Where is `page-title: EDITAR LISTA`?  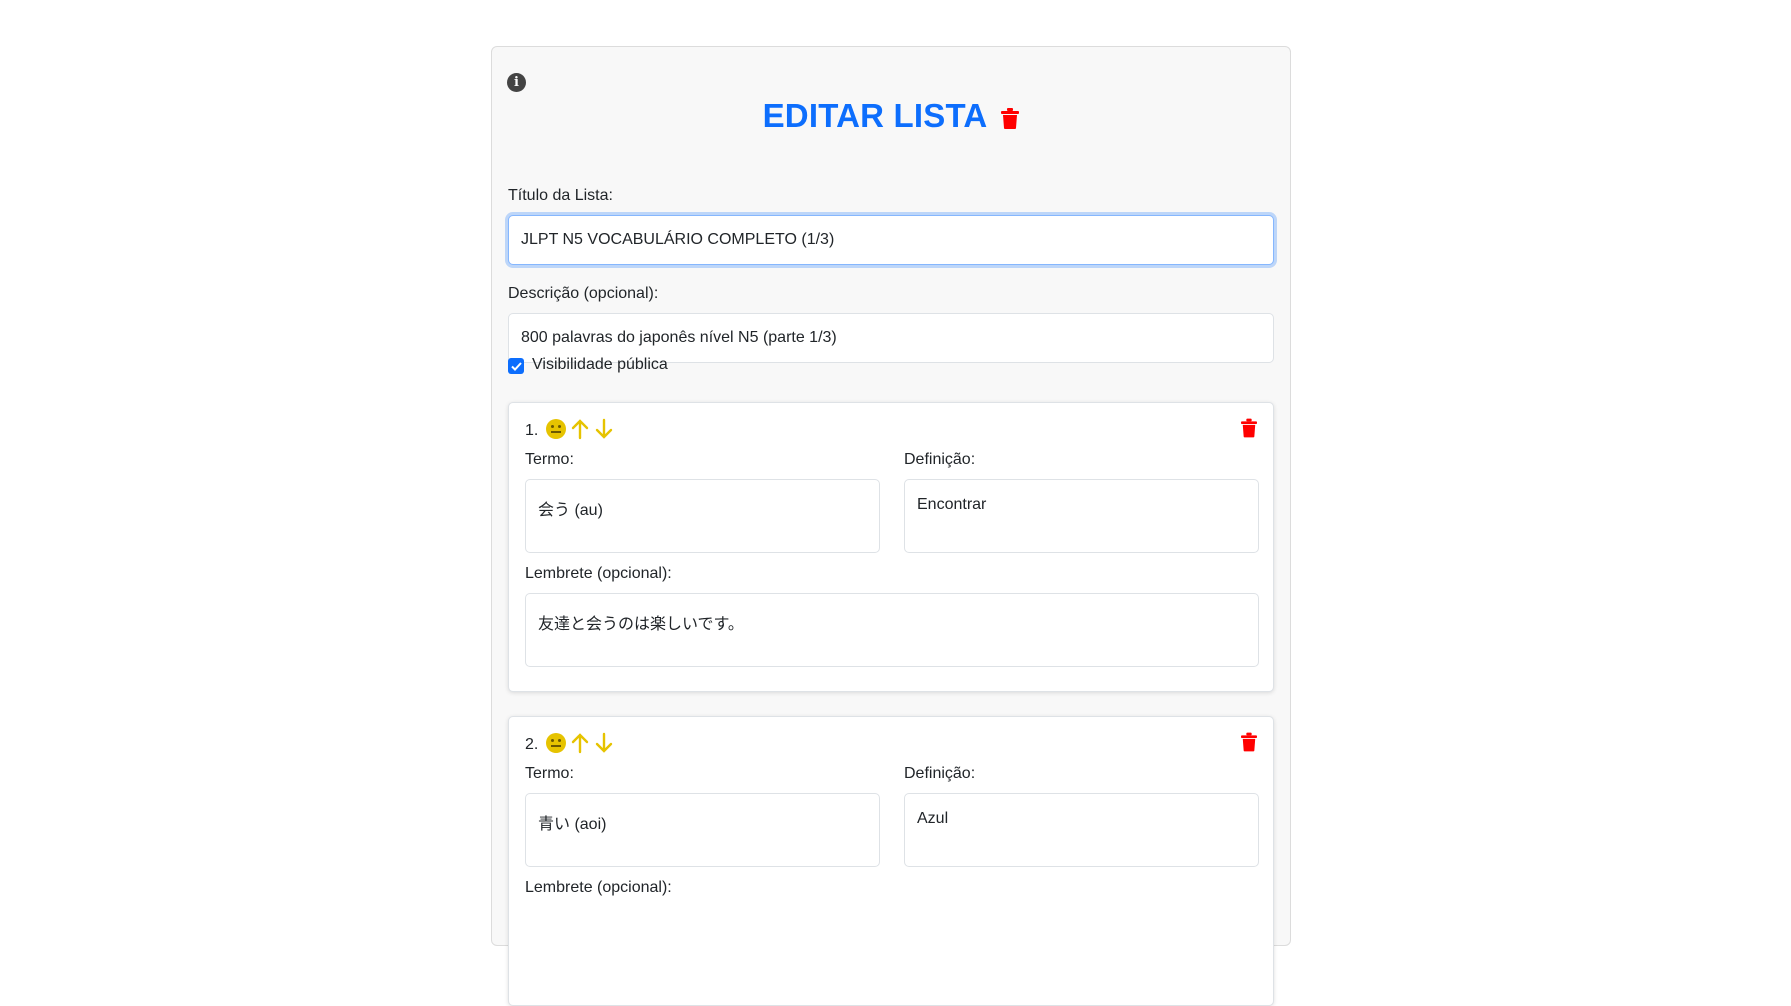 page-title: EDITAR LISTA is located at coordinates (875, 115).